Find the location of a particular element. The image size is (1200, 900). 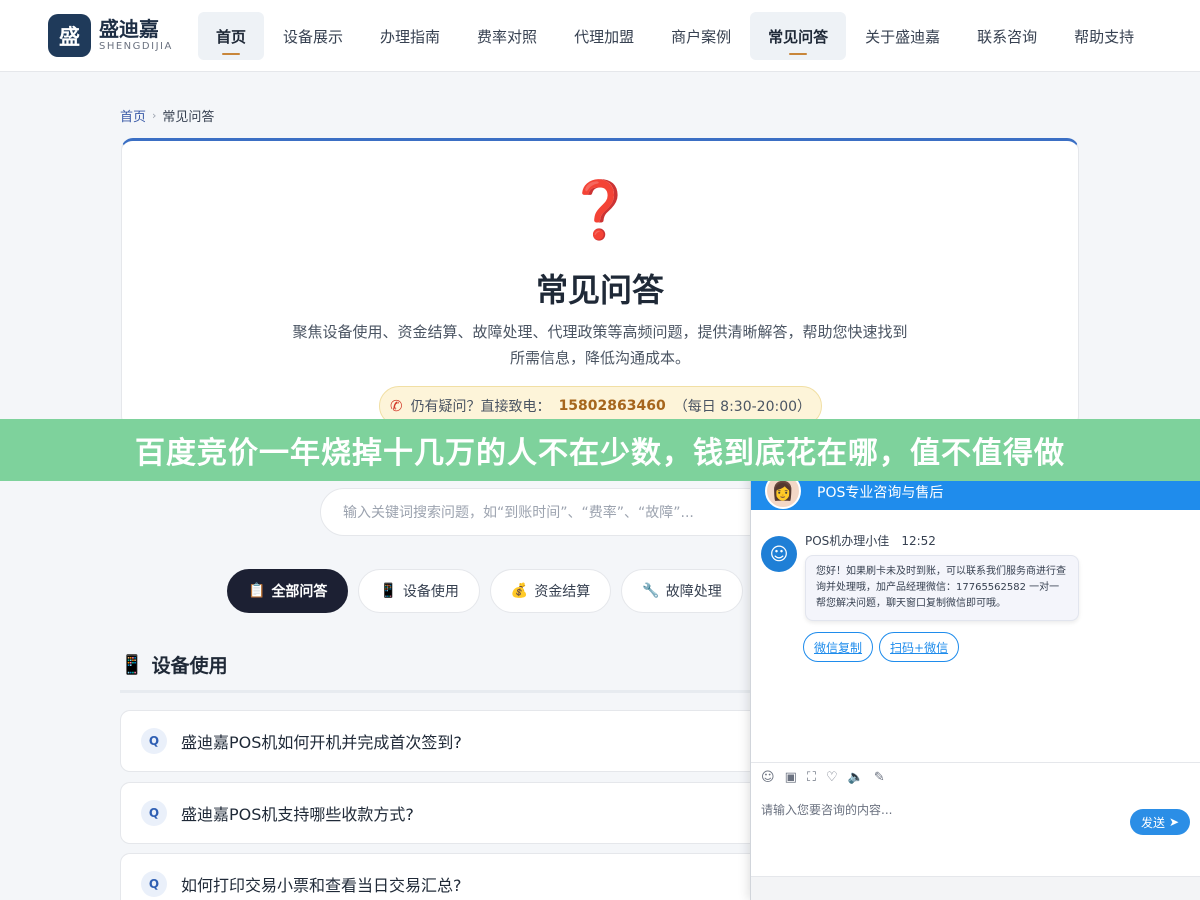

faq-item: Q 如何打印交易小票和查看当日交易汇总? is located at coordinates (440, 876).